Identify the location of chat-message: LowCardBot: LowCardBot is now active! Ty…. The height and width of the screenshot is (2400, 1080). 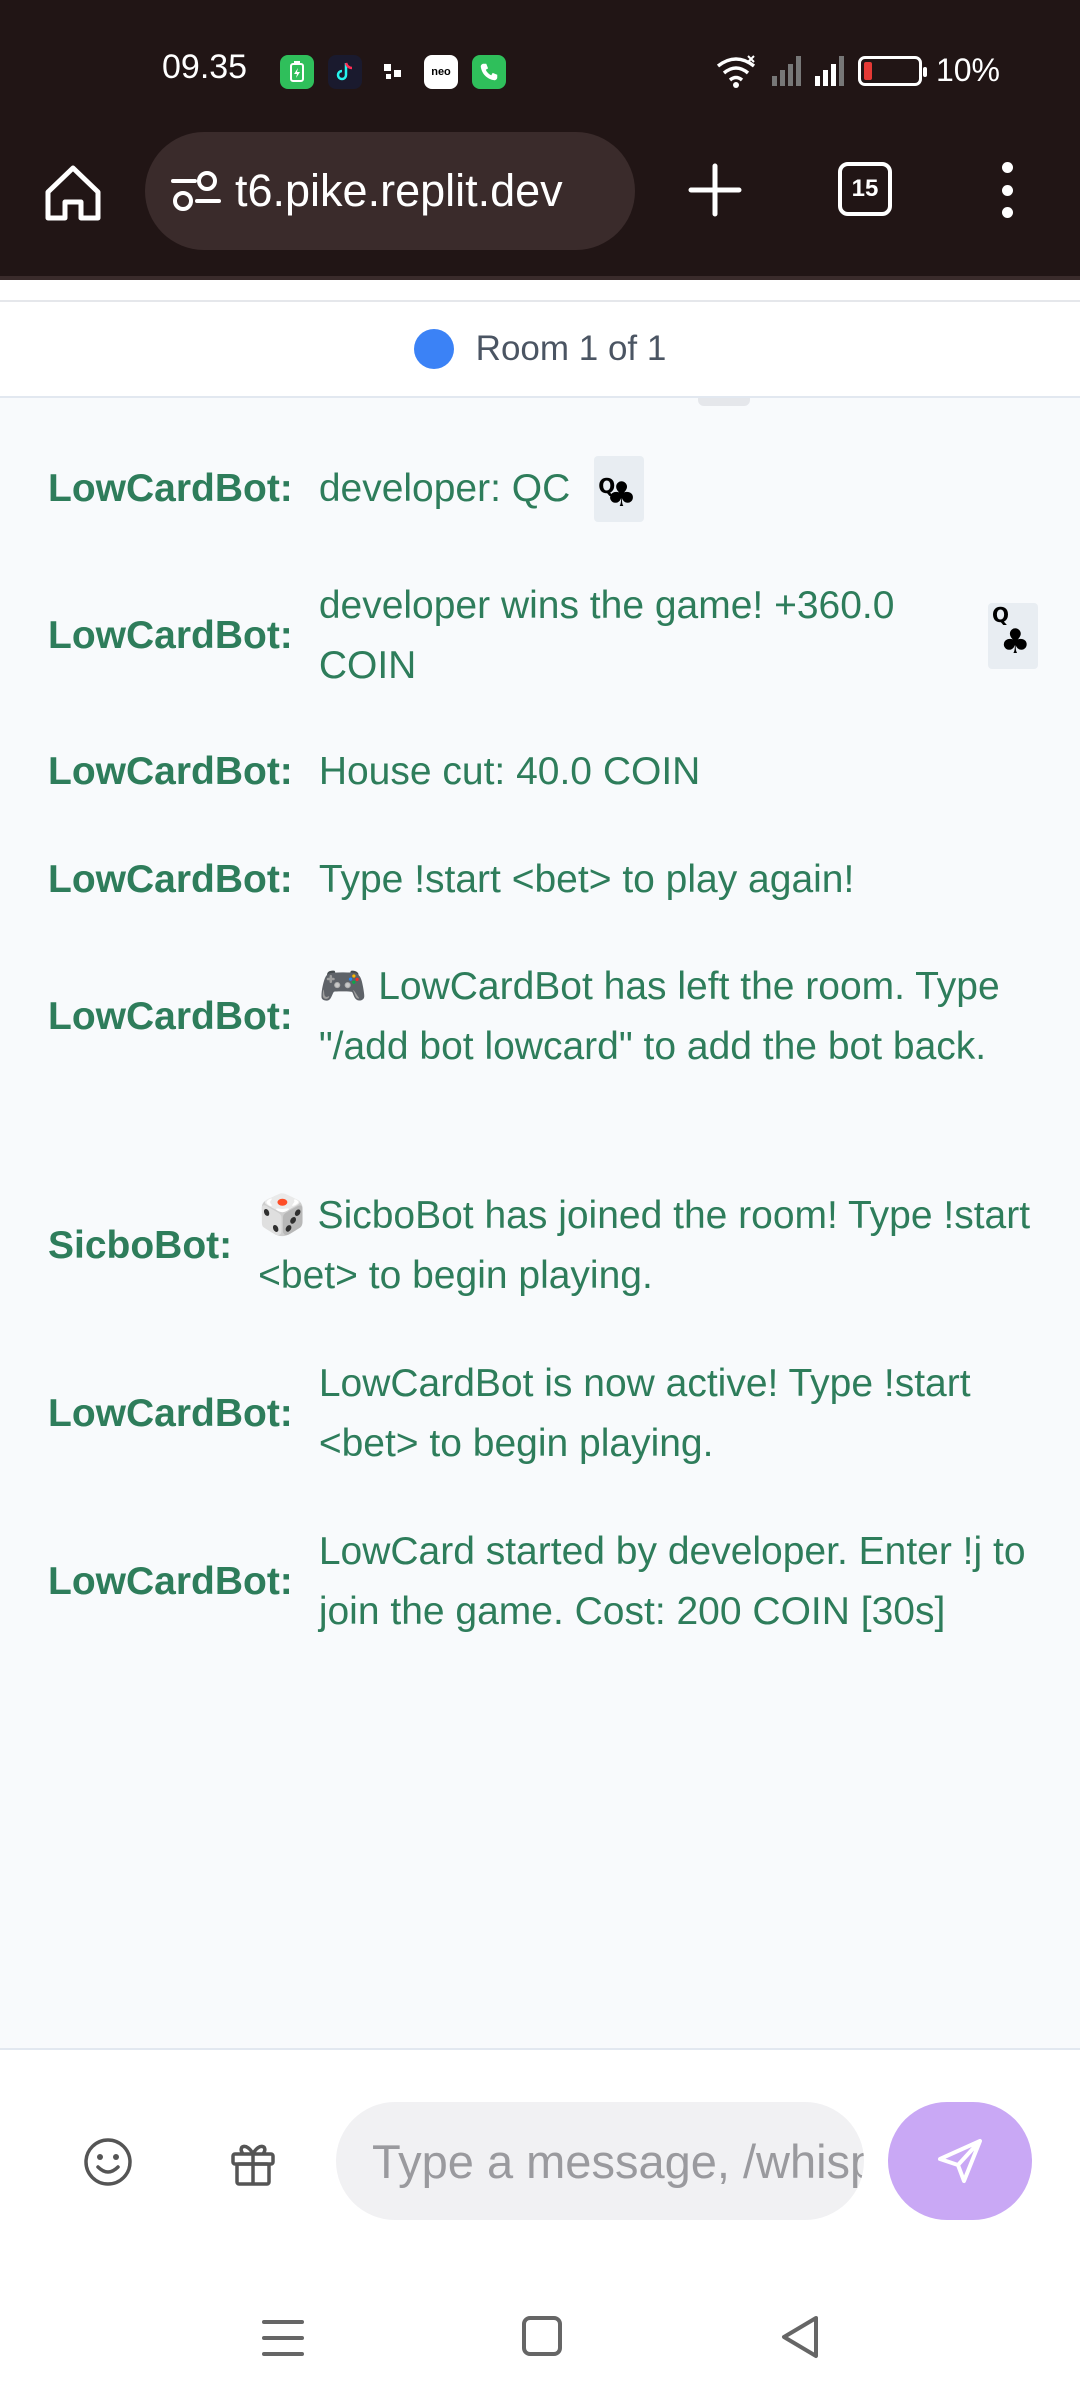
(543, 1414).